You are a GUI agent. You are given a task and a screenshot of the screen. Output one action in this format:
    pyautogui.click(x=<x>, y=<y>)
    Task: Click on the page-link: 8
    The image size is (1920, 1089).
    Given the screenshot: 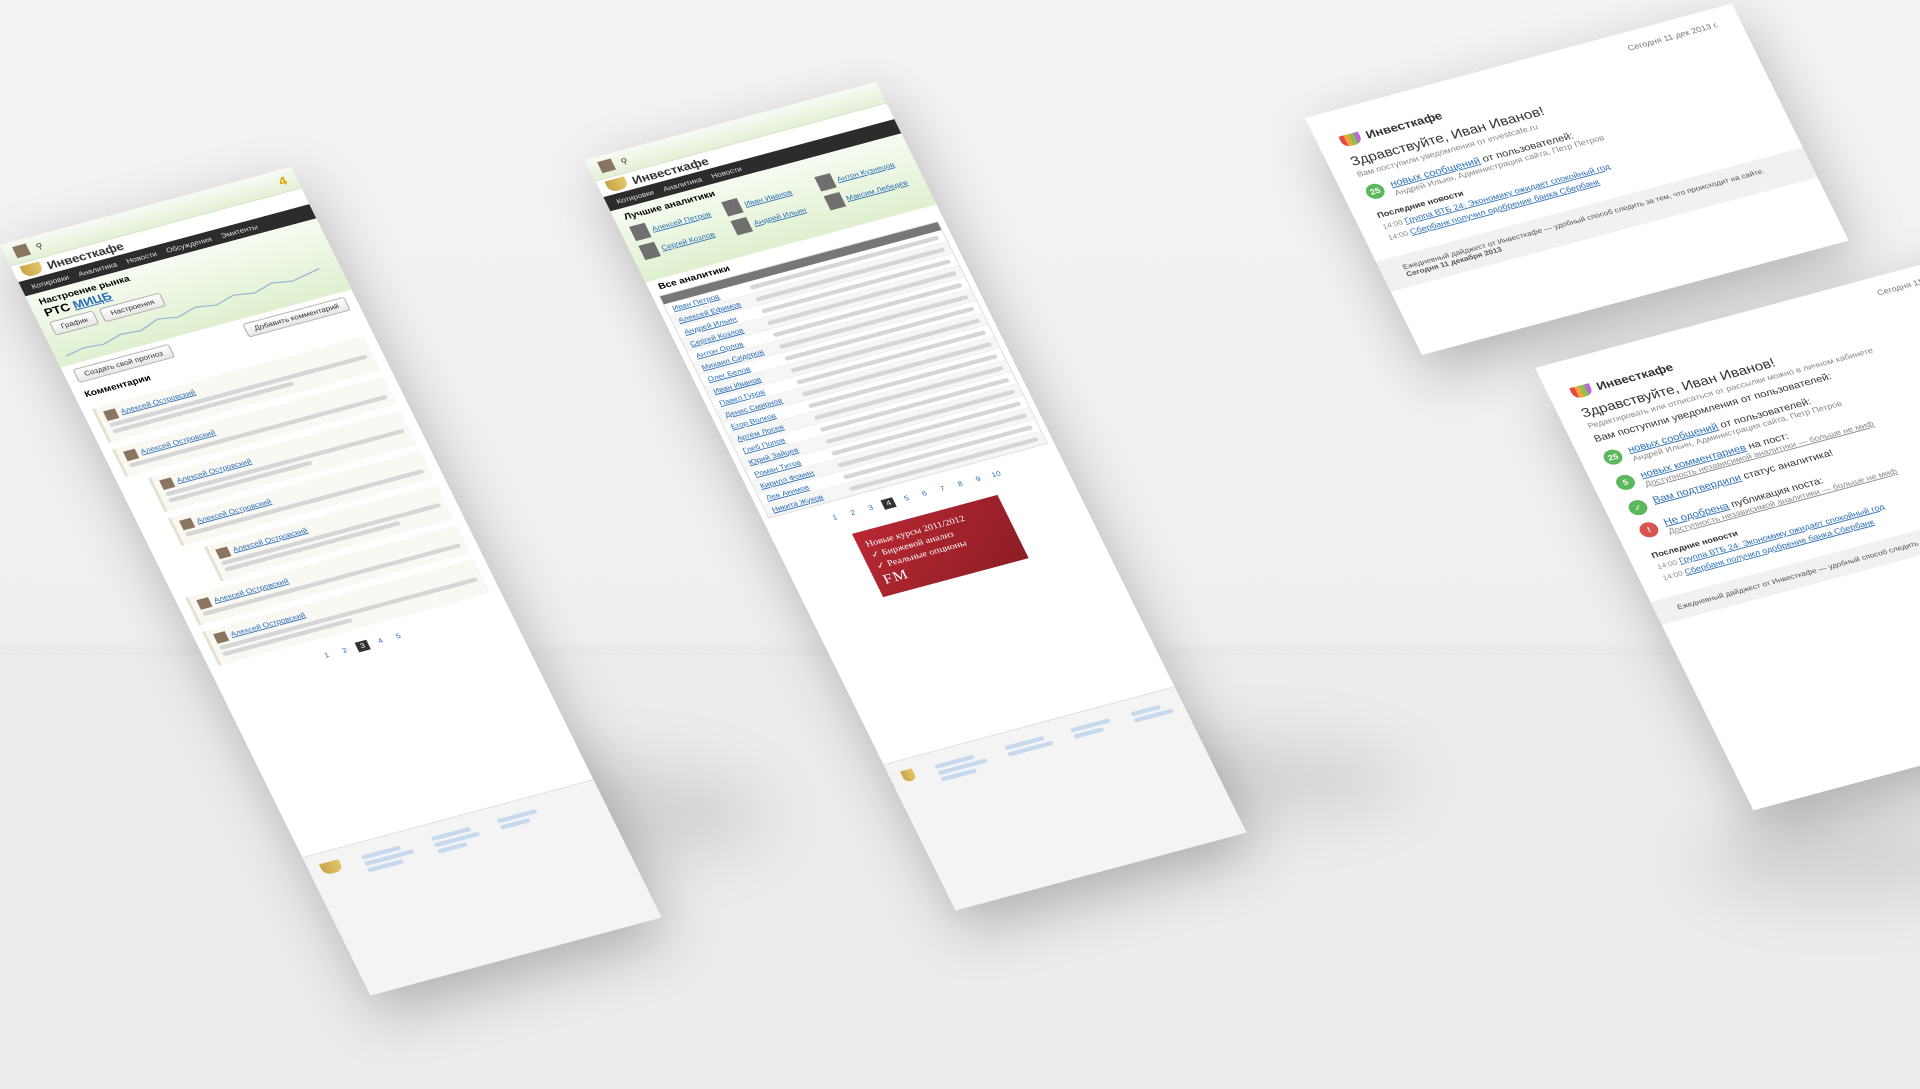 What is the action you would take?
    pyautogui.click(x=960, y=484)
    